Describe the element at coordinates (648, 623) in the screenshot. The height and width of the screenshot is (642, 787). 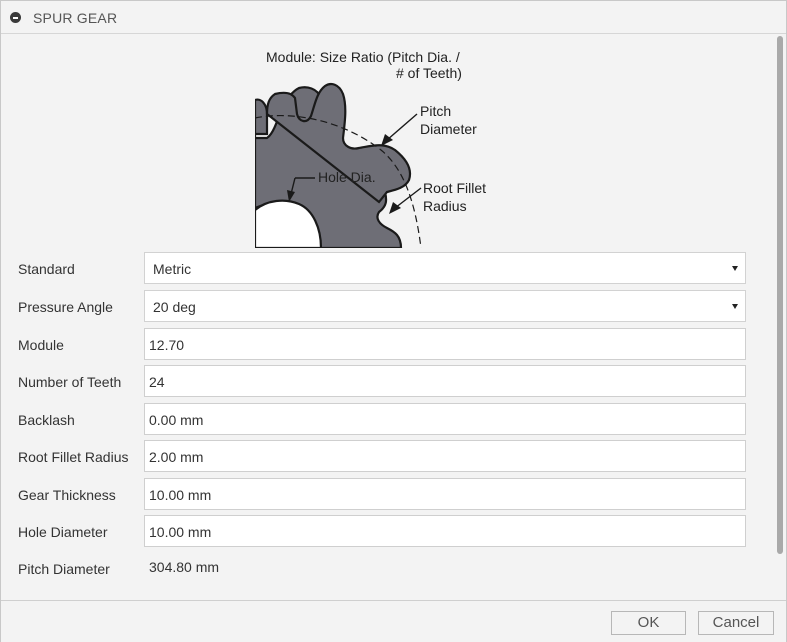
I see `ok-button: OK` at that location.